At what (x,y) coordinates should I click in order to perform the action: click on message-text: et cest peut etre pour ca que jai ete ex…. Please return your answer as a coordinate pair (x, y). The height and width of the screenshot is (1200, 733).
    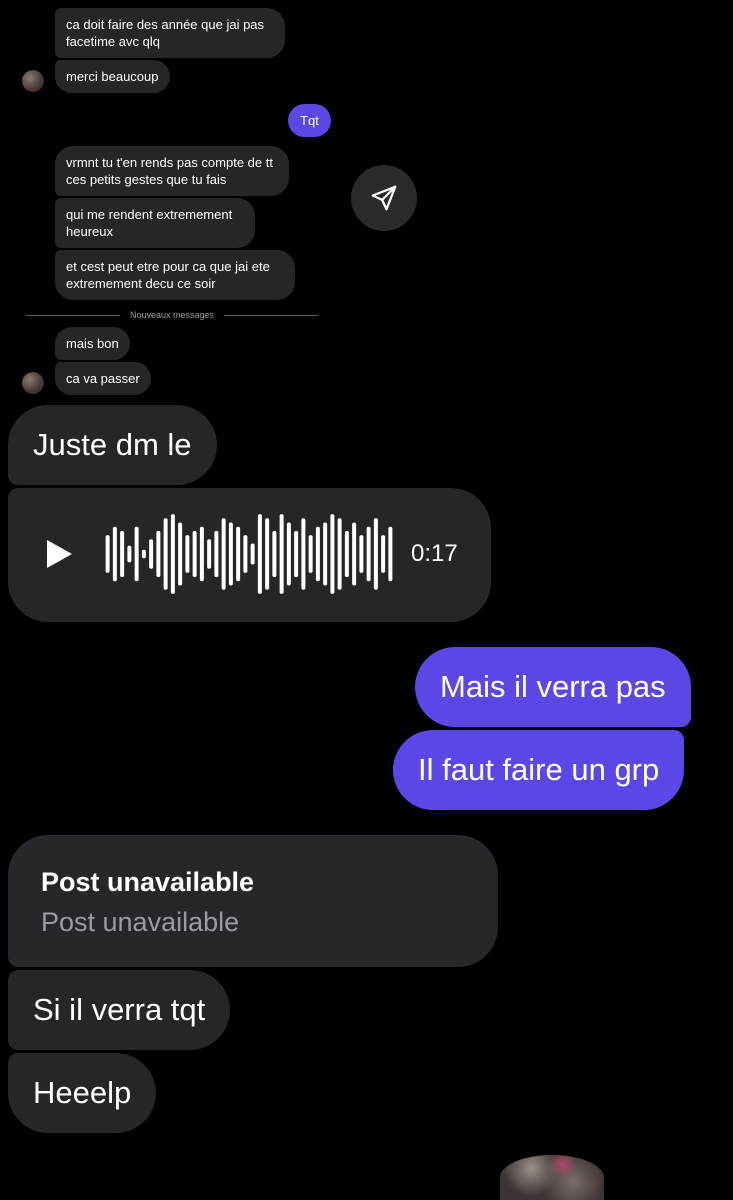
    Looking at the image, I should click on (168, 275).